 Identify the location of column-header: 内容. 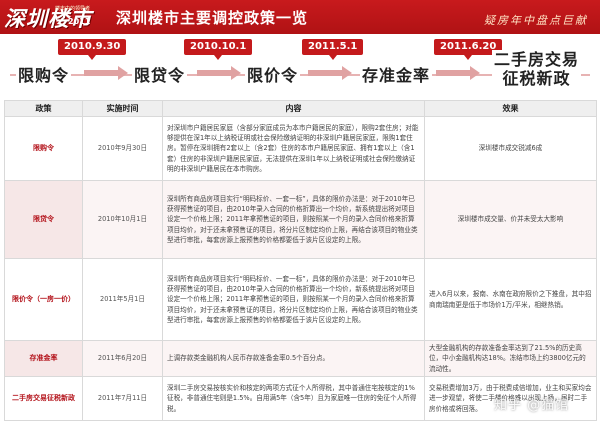
(293, 108).